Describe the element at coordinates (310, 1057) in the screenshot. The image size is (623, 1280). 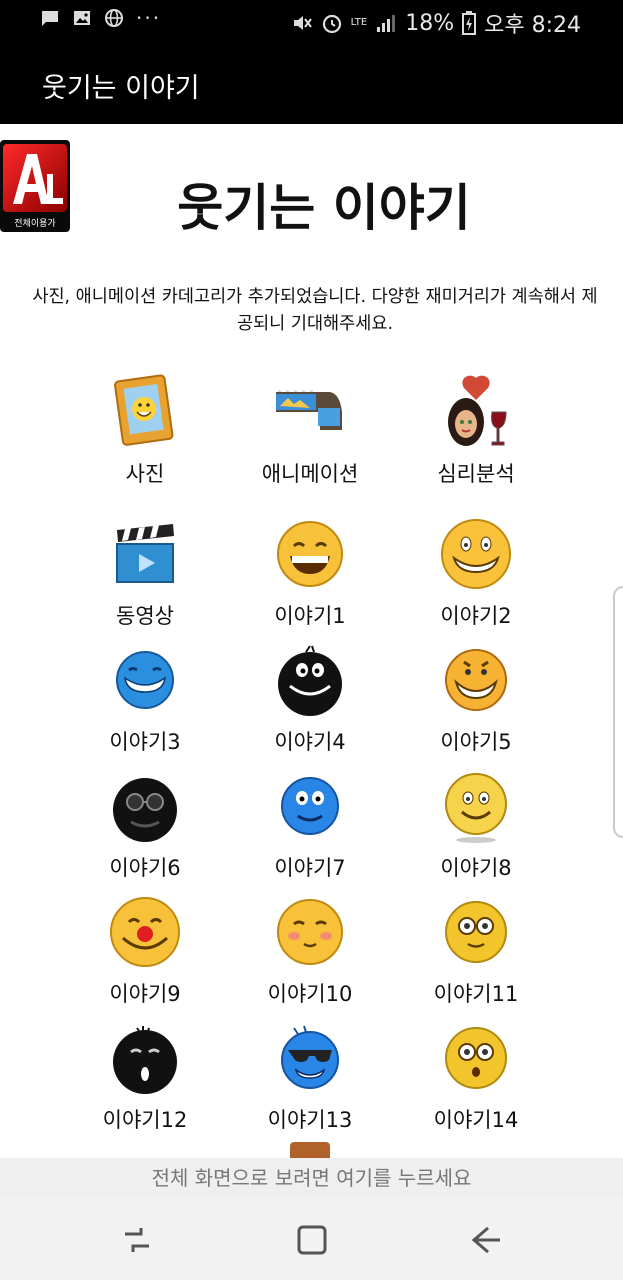
I see `blue-sunglasses-smiley-icon` at that location.